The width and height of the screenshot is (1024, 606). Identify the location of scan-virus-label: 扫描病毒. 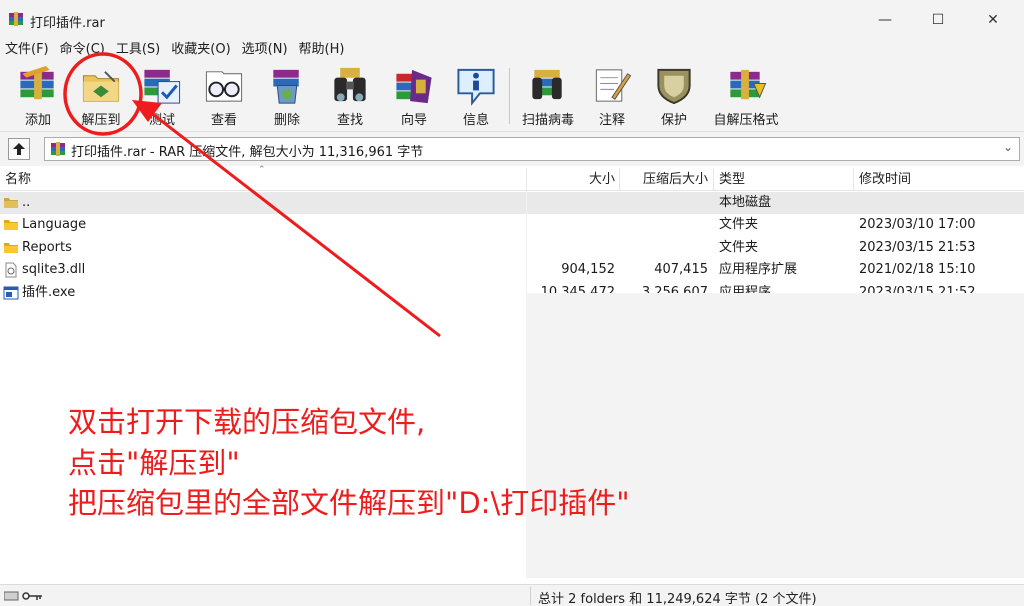
(547, 120).